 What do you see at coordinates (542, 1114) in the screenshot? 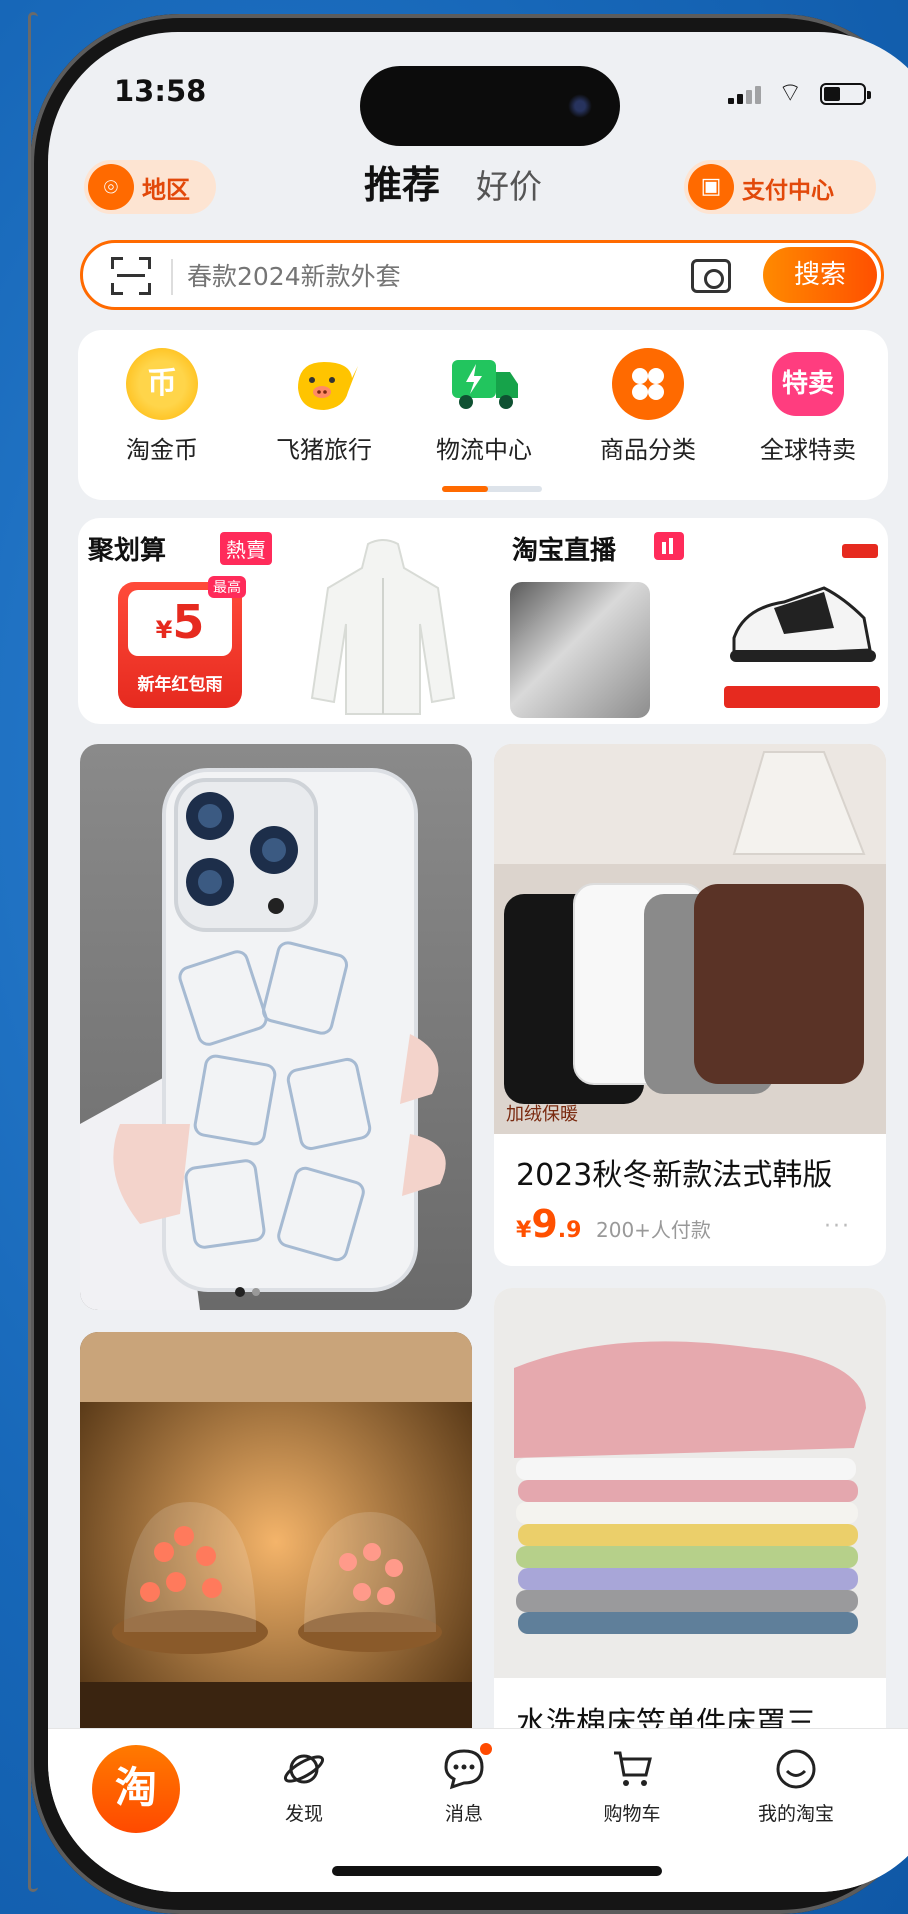
I see `vest-image-caption: 加绒保暖` at bounding box center [542, 1114].